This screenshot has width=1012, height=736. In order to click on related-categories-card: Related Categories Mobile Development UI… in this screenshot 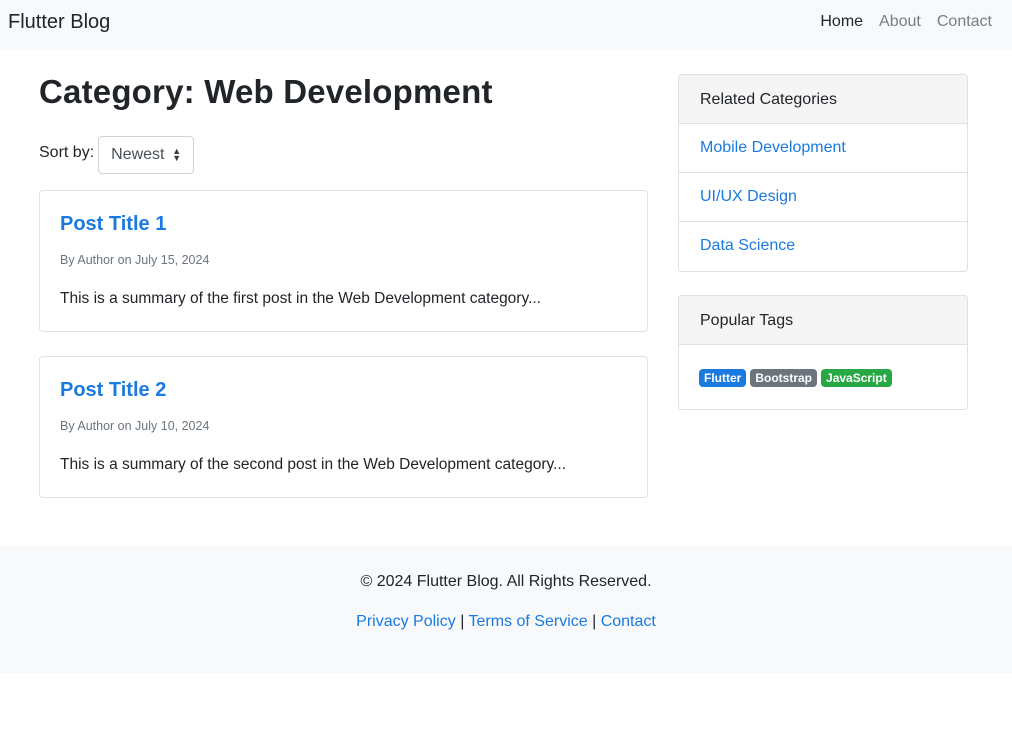, I will do `click(823, 173)`.